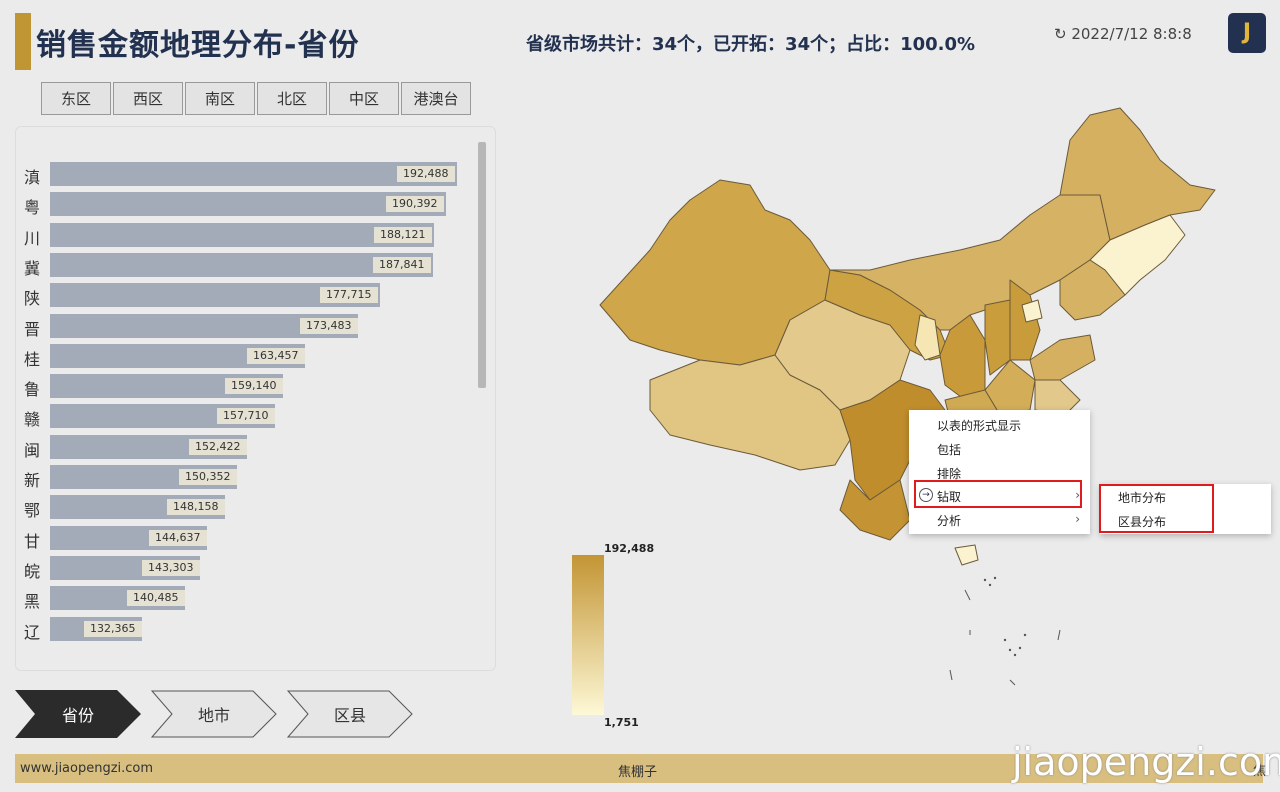  What do you see at coordinates (198, 45) in the screenshot?
I see `page-title: 销售金额地理分布-省份` at bounding box center [198, 45].